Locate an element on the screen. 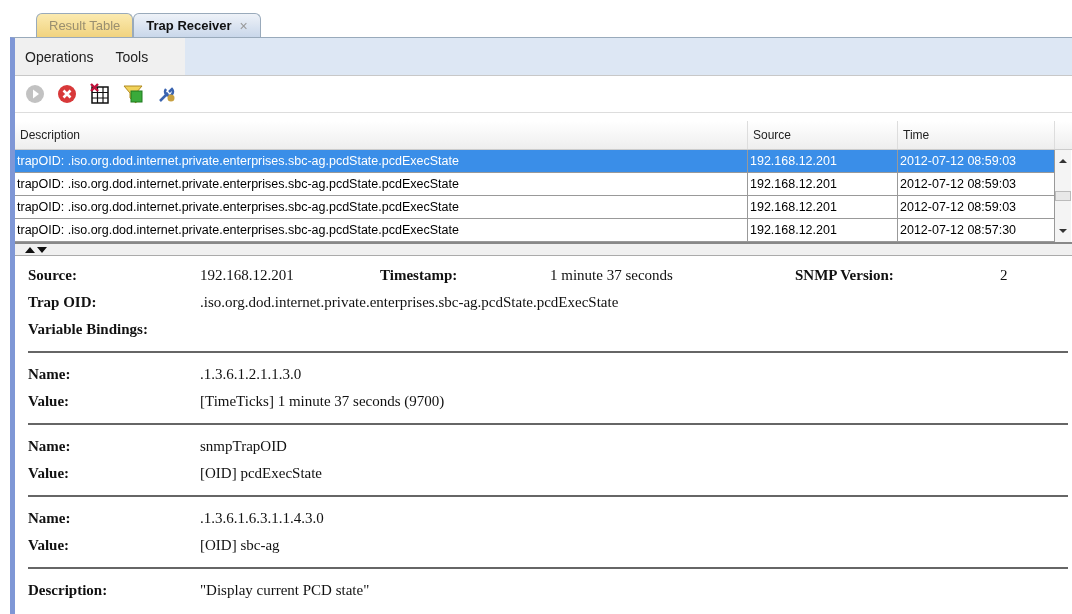 Image resolution: width=1072 pixels, height=614 pixels. field-value: [OID] sbc-ag is located at coordinates (240, 545).